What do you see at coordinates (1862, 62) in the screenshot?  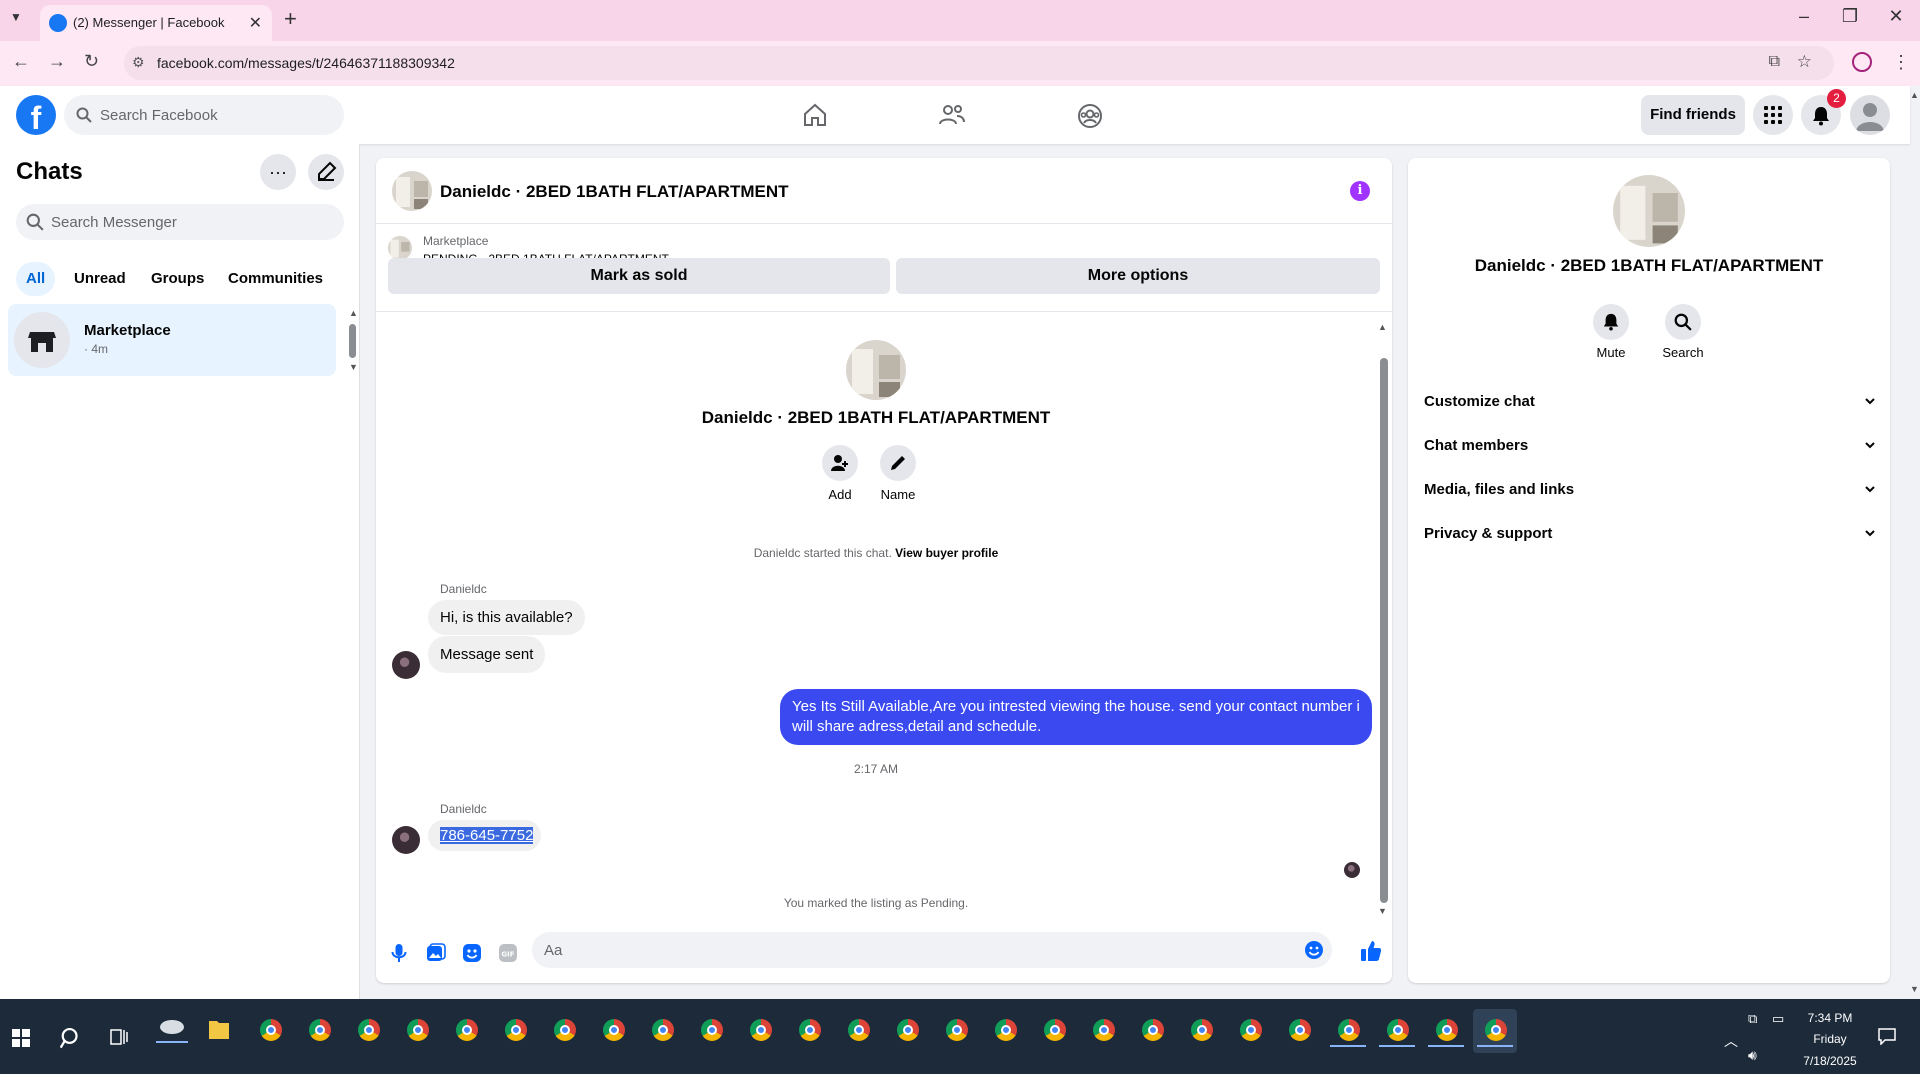 I see `chrome-profile-icon` at bounding box center [1862, 62].